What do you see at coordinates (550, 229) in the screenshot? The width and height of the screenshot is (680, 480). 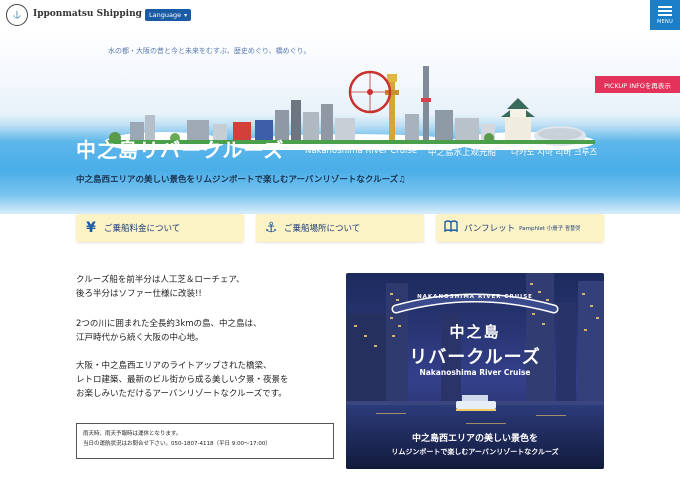 I see `pamphlet-sublabel: Pamphlet 小册子 팜플렛` at bounding box center [550, 229].